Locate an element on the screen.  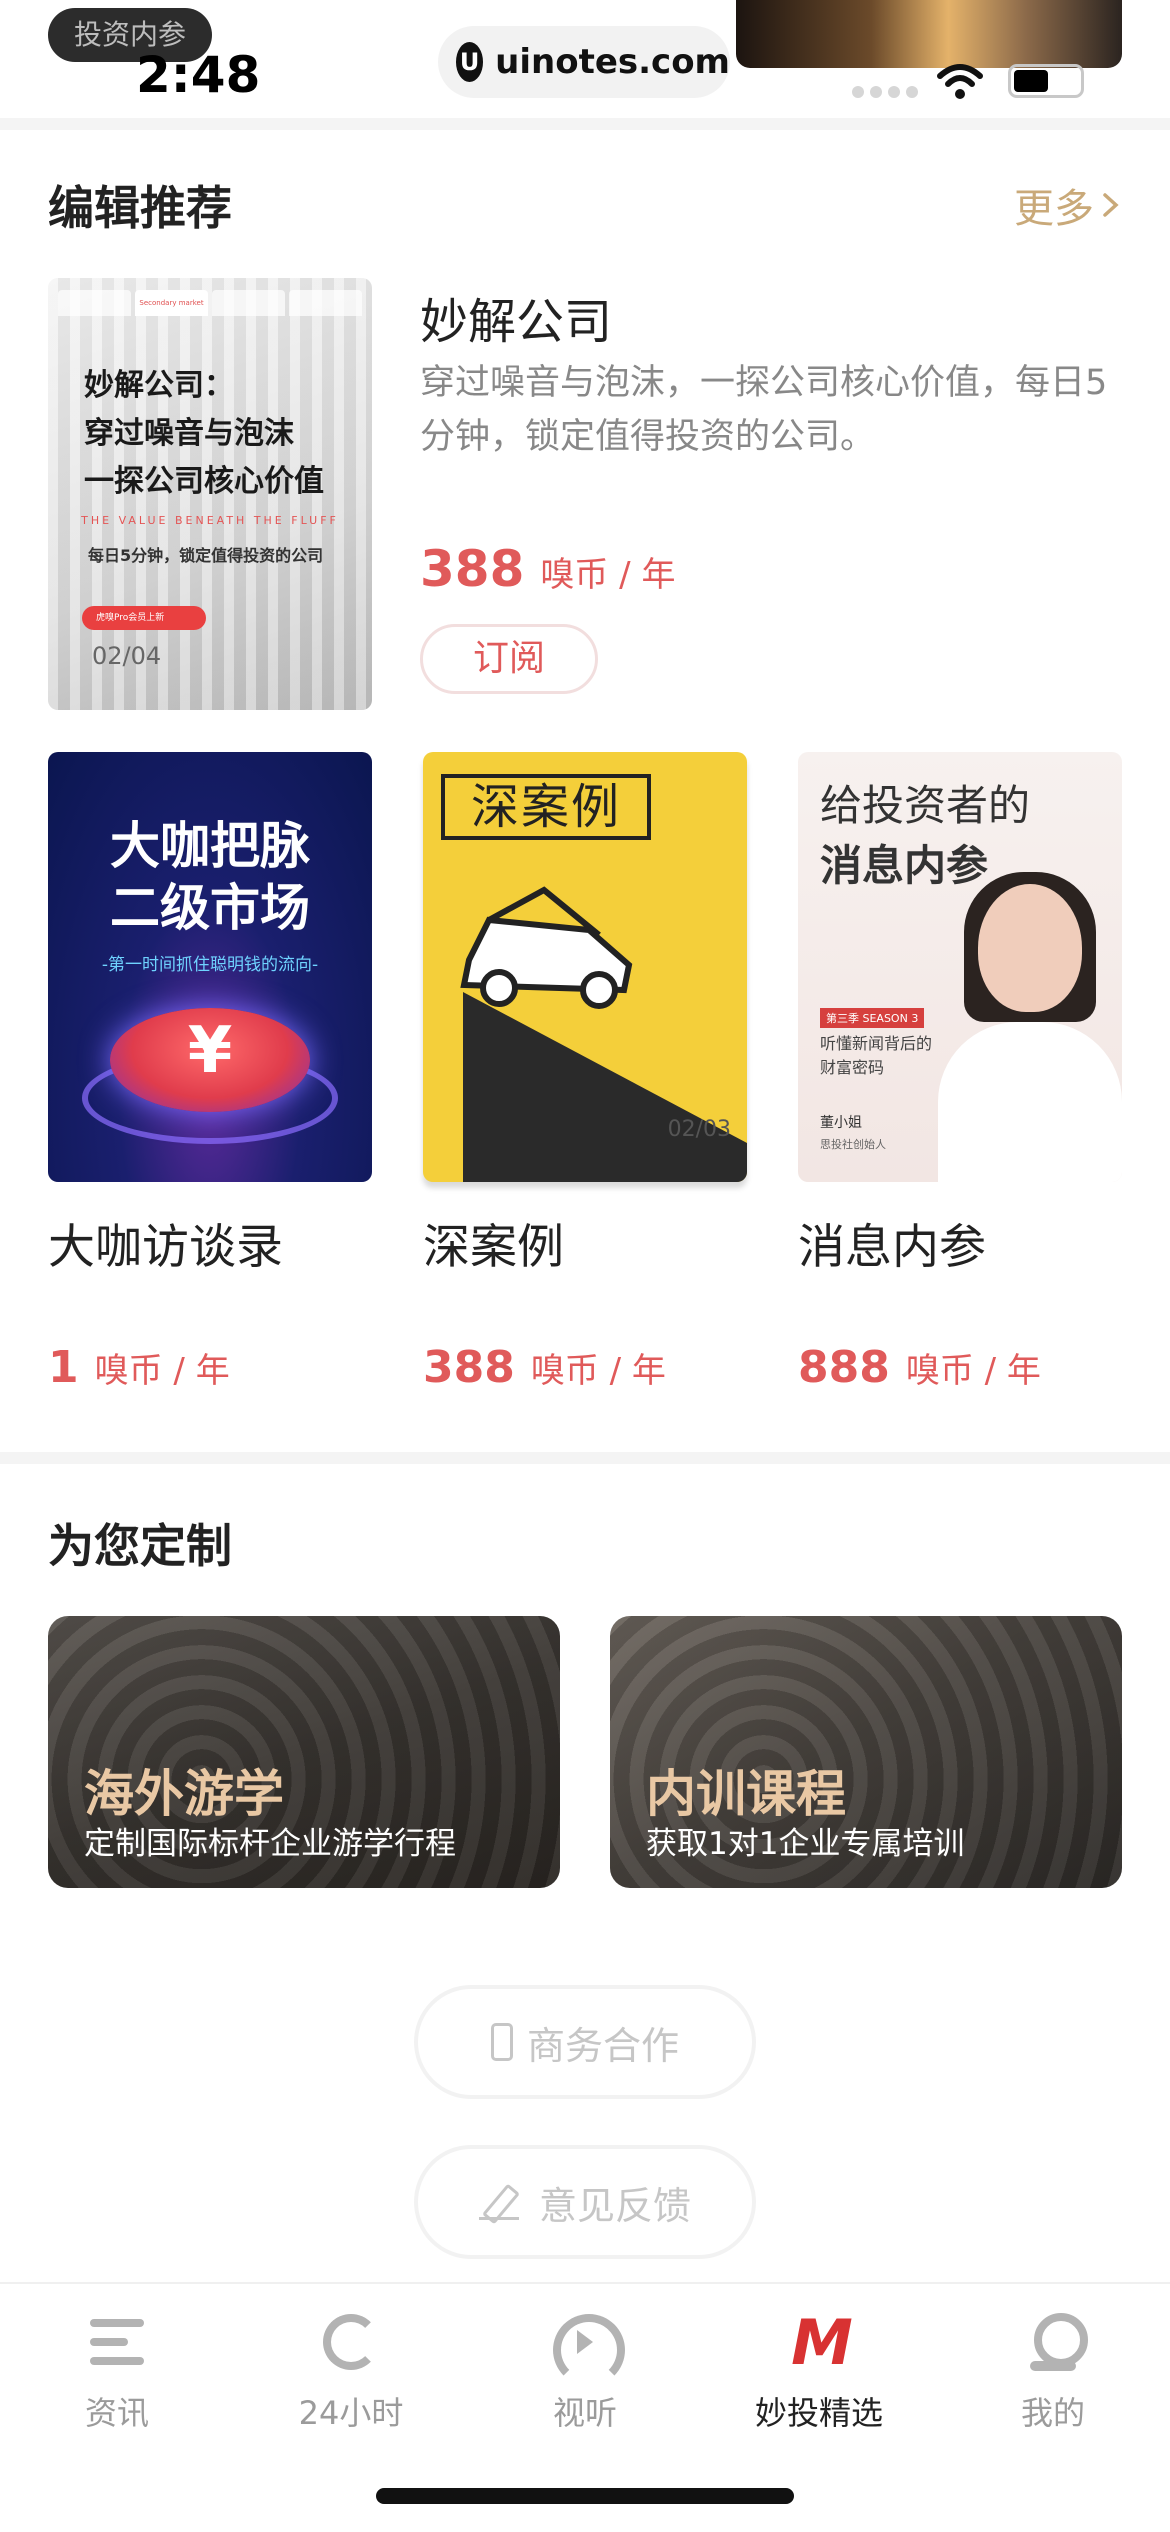
card-subtitle: 获取1对1企业专属培训 is located at coordinates (805, 1844).